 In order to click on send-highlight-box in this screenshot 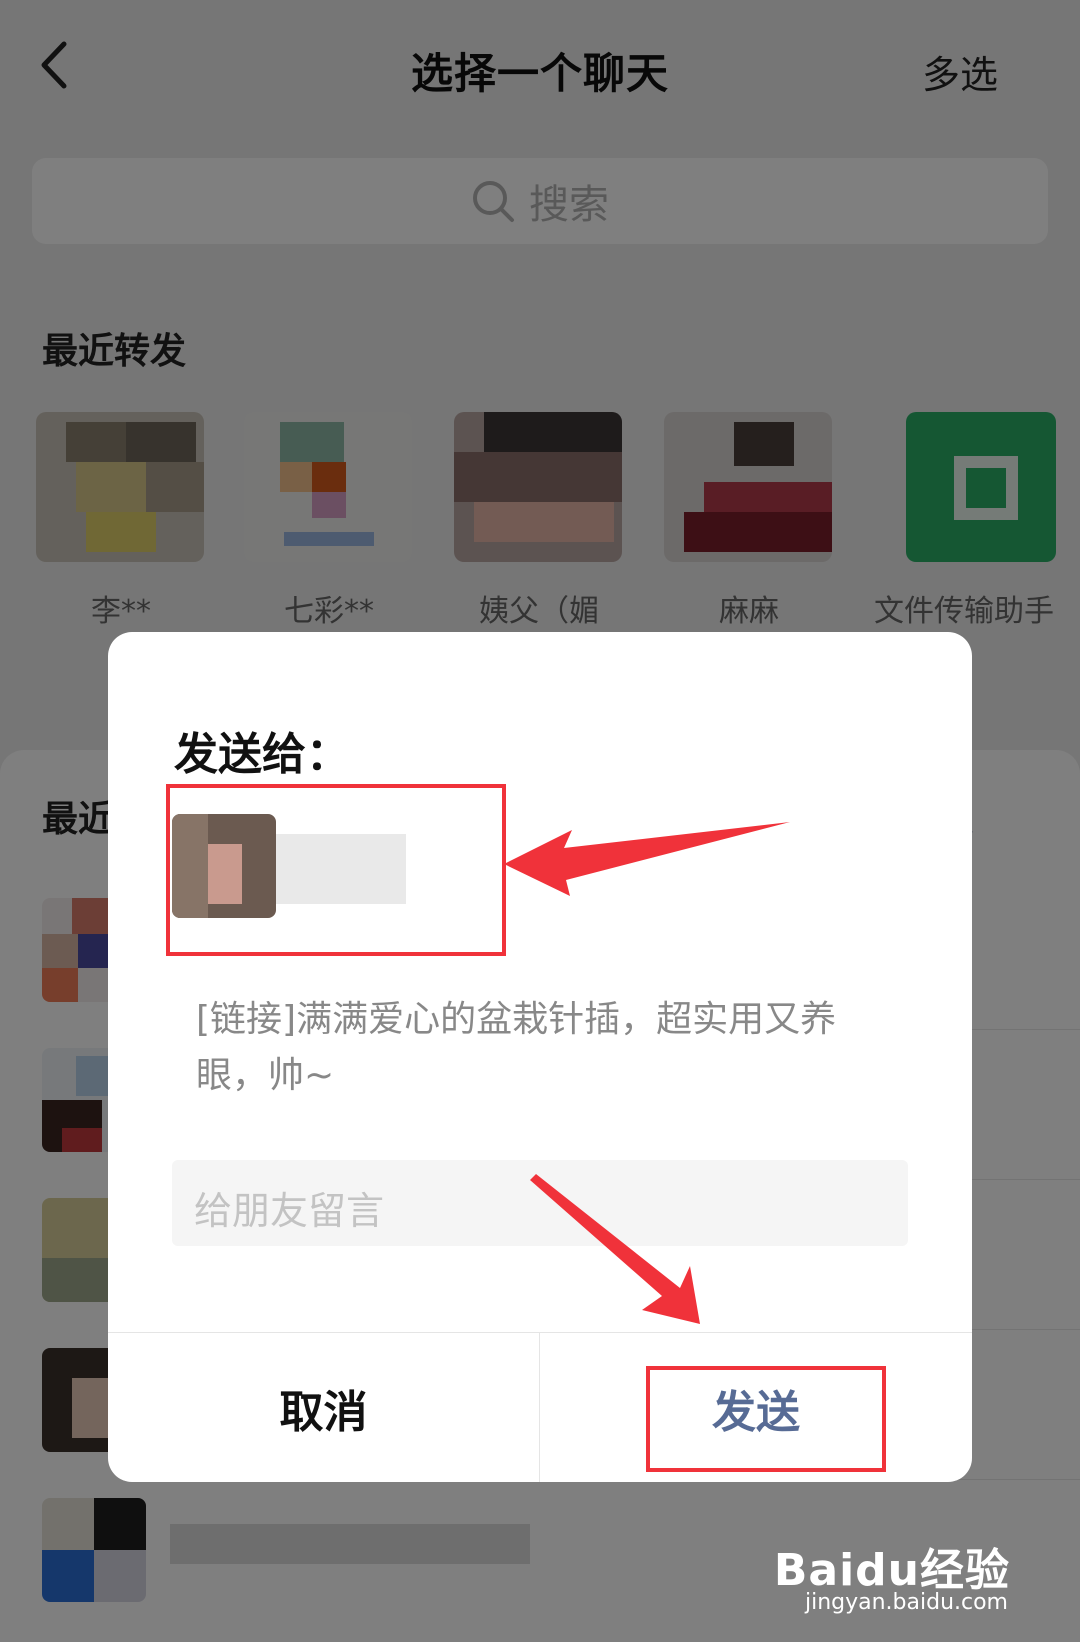, I will do `click(766, 1419)`.